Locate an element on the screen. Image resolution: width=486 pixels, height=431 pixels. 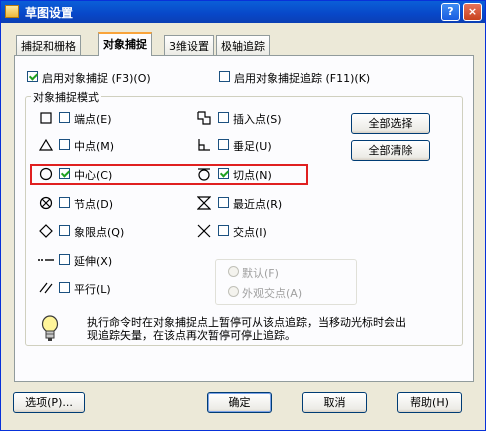
extension-icon is located at coordinates (46, 260).